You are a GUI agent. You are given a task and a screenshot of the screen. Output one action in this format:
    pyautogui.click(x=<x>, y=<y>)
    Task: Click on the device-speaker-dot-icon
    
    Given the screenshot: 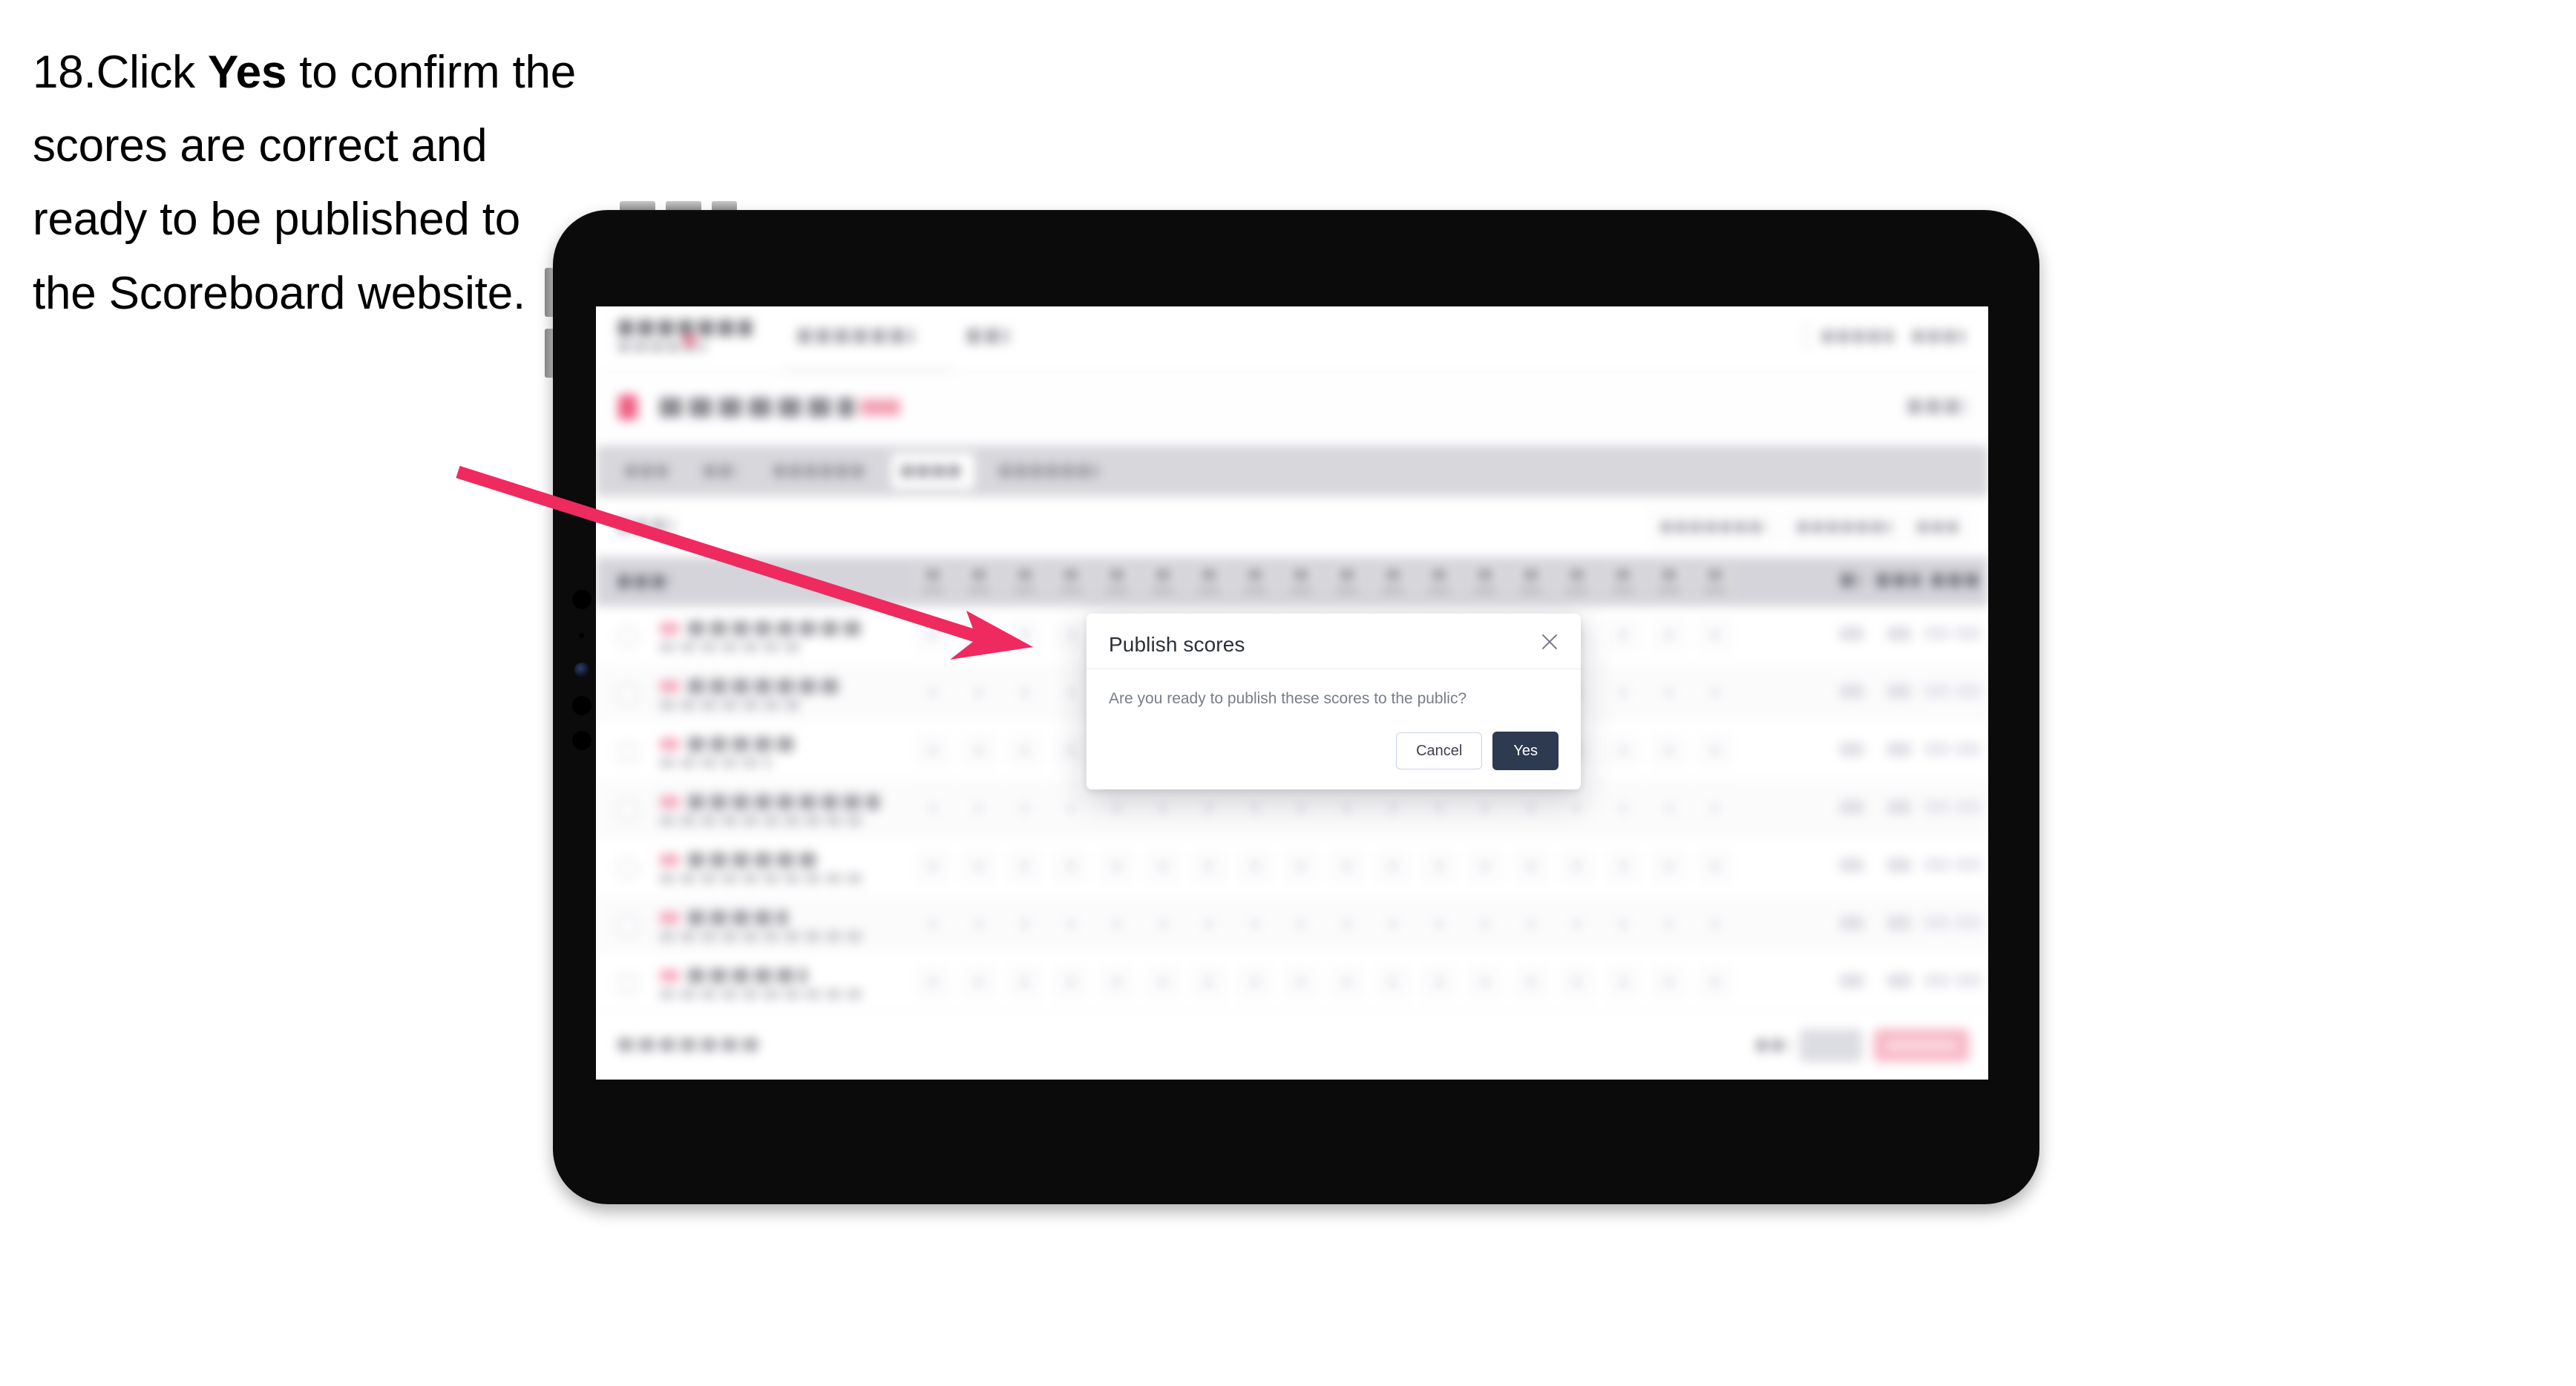 What is the action you would take?
    pyautogui.click(x=582, y=599)
    